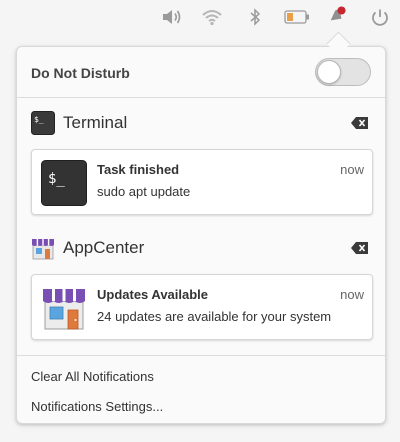 The image size is (400, 442). Describe the element at coordinates (212, 17) in the screenshot. I see `wifi-icon` at that location.